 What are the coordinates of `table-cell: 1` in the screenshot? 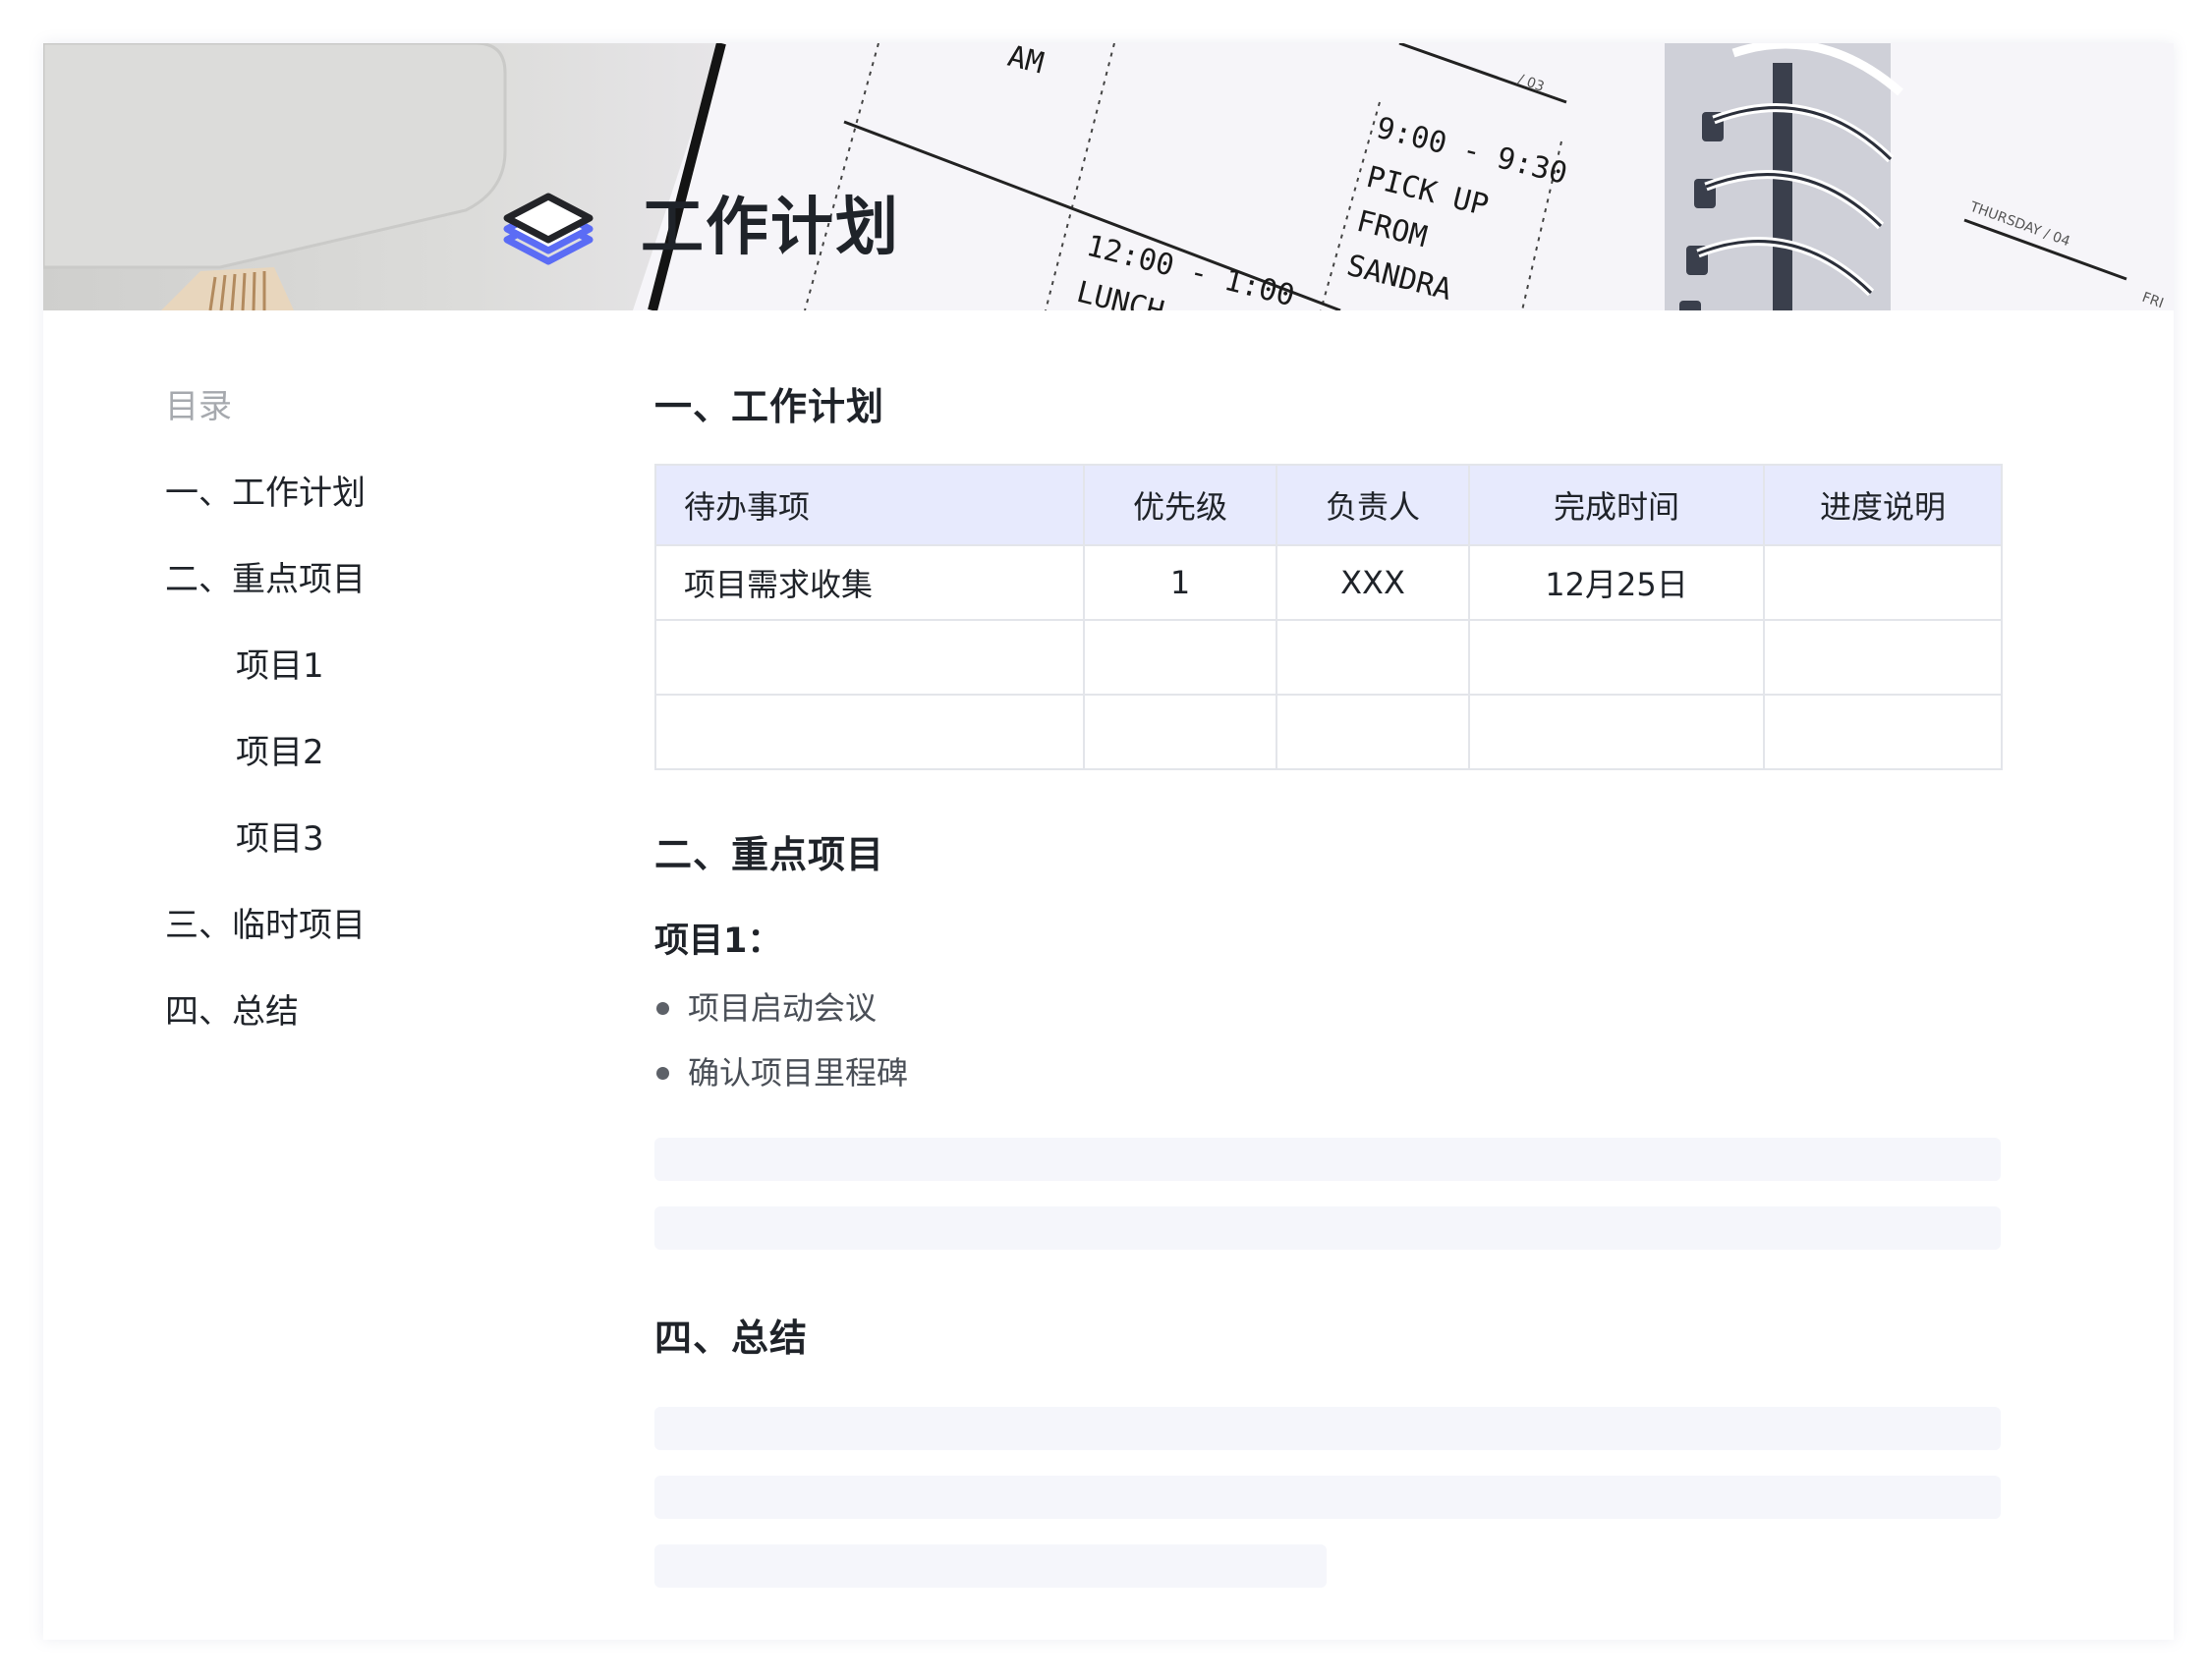 It's located at (1180, 582).